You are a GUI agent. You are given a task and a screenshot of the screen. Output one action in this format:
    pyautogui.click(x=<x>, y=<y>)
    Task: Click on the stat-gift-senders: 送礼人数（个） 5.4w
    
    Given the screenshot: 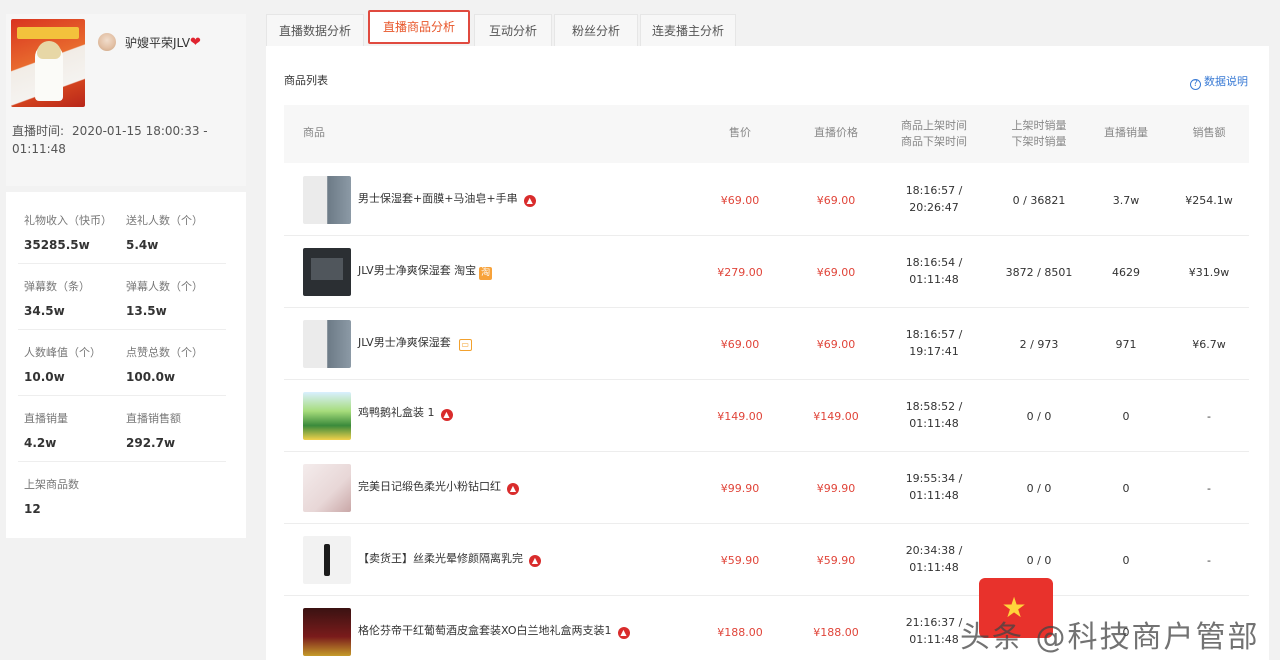 What is the action you would take?
    pyautogui.click(x=164, y=232)
    